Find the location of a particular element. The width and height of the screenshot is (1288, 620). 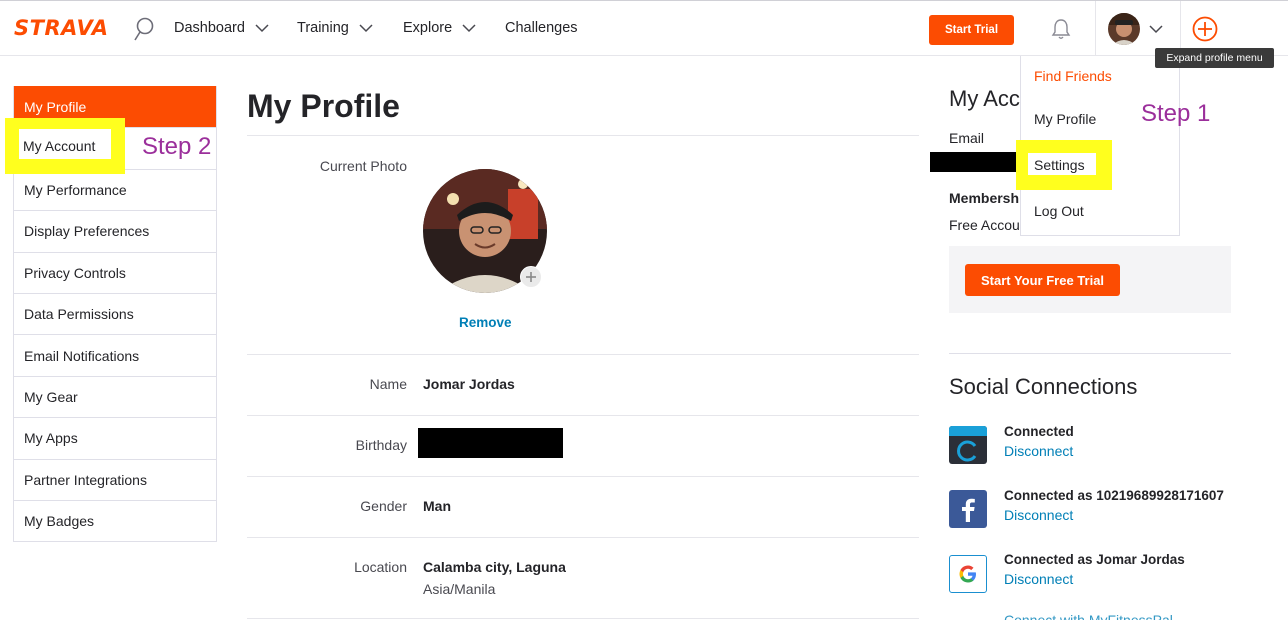

menu-item-log-out: Log Out is located at coordinates (1059, 211).